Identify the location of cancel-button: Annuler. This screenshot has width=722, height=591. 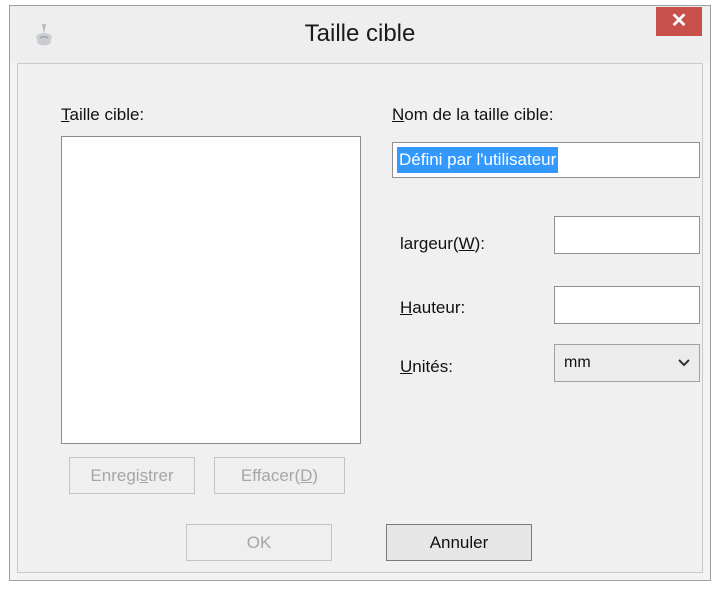
(459, 542).